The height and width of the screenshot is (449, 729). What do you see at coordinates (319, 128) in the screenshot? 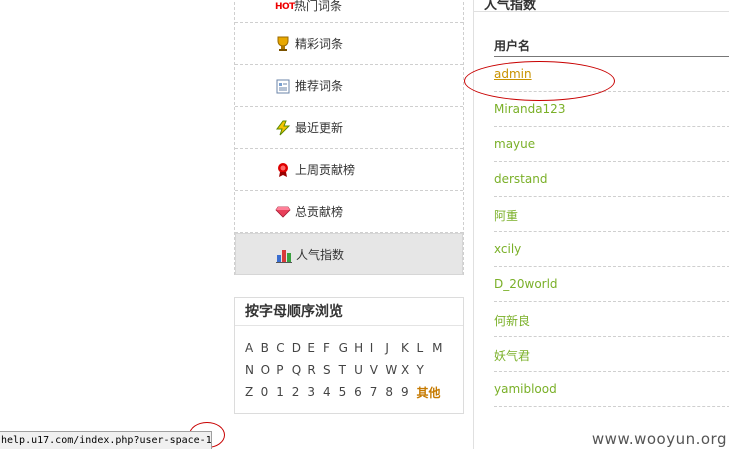
I see `menu-item-label: 最近更新` at bounding box center [319, 128].